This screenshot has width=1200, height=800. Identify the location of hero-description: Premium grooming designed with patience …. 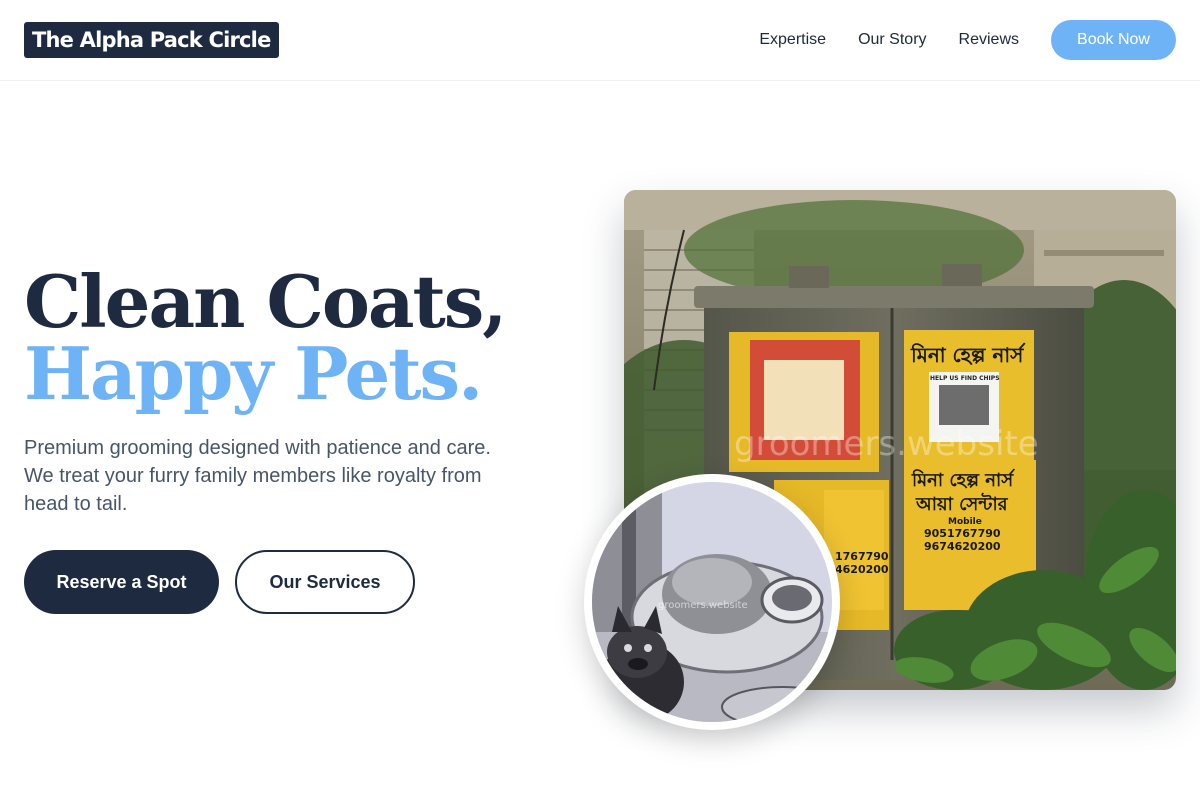
(257, 476).